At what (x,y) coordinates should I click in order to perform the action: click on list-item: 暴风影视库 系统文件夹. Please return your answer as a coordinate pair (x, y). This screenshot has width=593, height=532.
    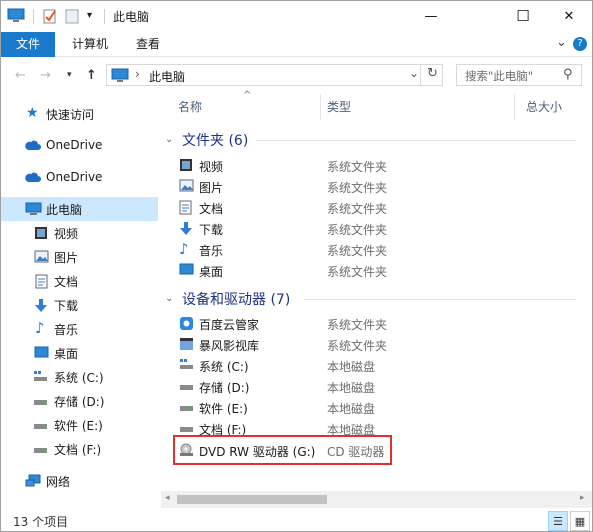
    Looking at the image, I should click on (376, 344).